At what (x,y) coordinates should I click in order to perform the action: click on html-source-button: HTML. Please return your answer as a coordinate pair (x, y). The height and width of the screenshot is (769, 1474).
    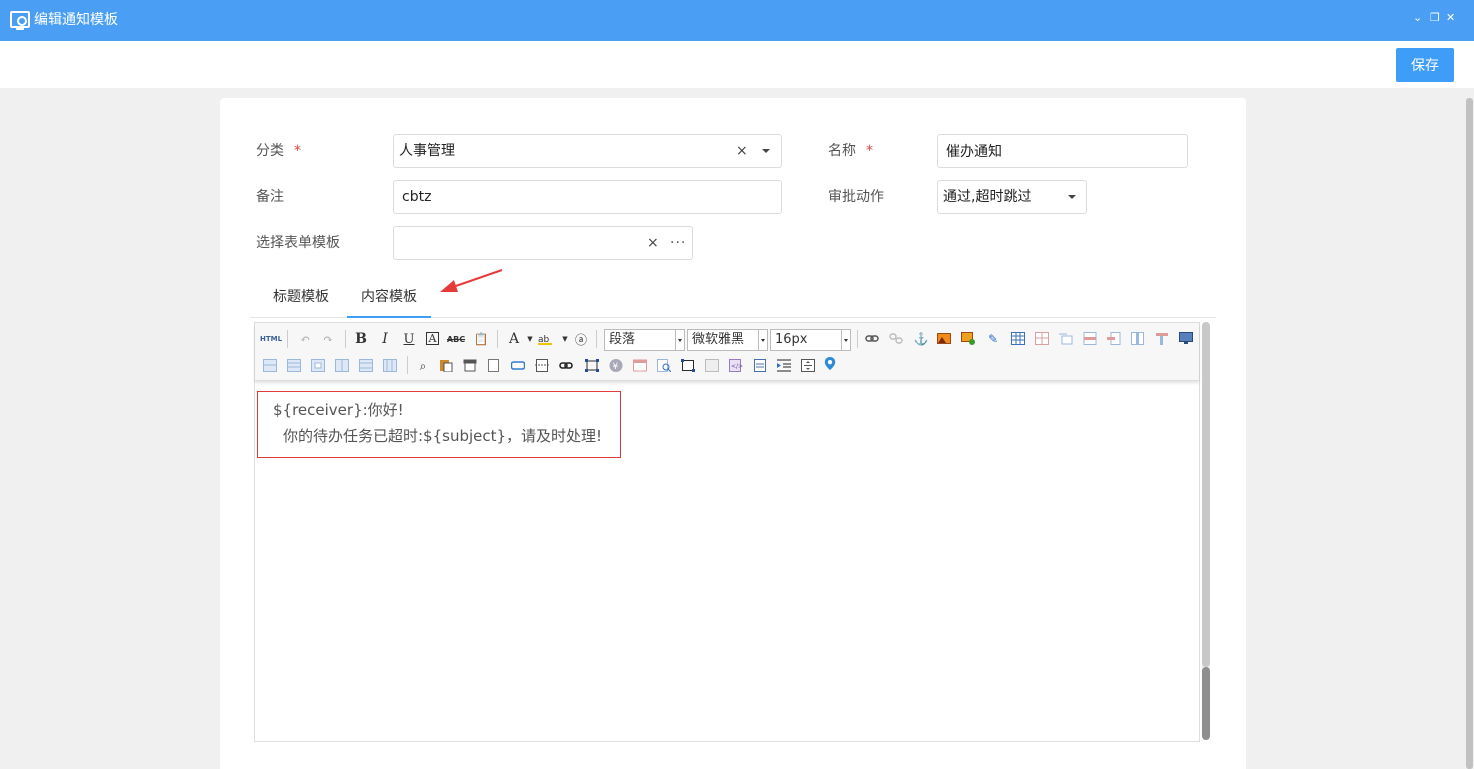
    Looking at the image, I should click on (271, 339).